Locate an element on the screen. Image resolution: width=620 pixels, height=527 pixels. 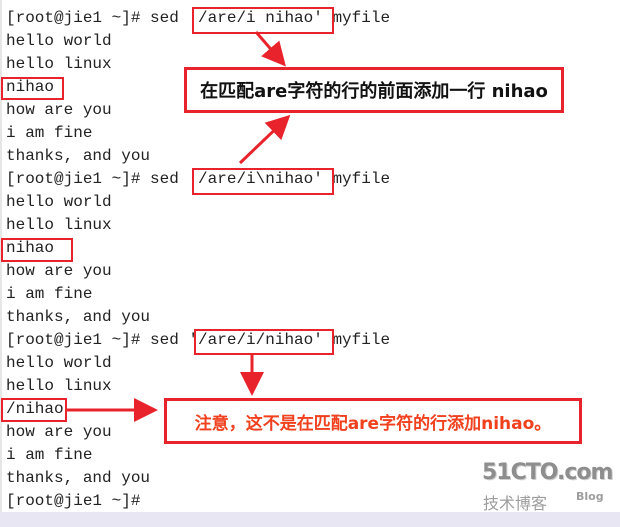
highlight-box-slash-nihao is located at coordinates (34, 410).